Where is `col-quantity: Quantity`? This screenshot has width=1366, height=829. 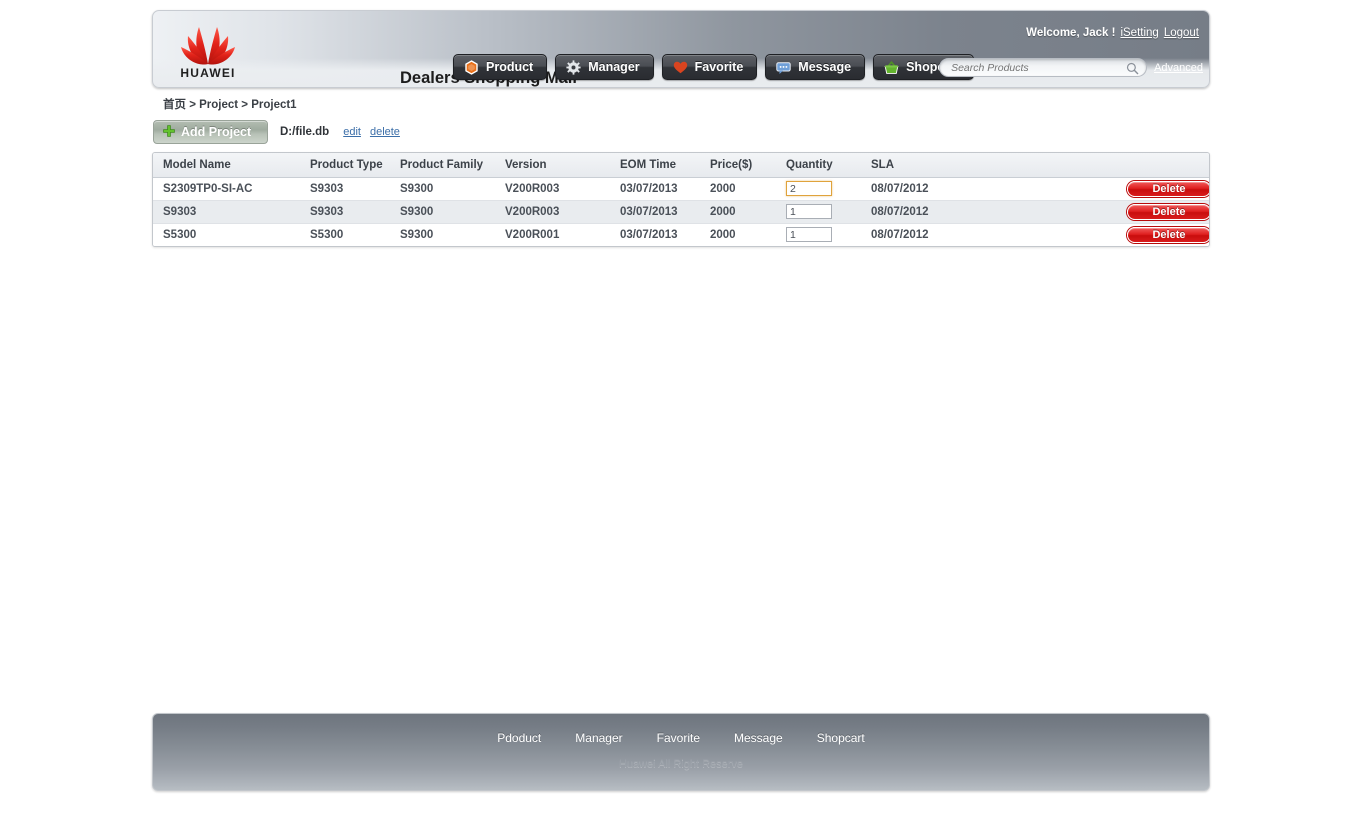
col-quantity: Quantity is located at coordinates (818, 165).